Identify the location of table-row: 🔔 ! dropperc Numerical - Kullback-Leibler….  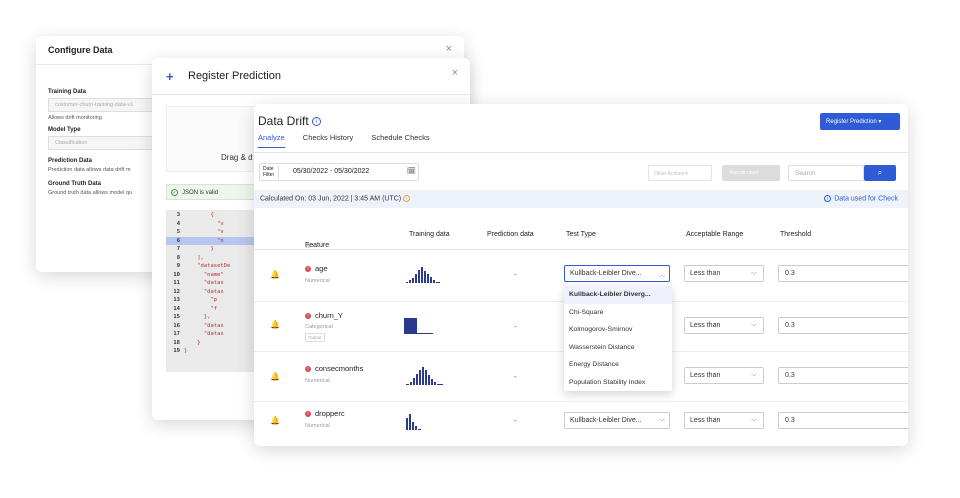
(581, 424).